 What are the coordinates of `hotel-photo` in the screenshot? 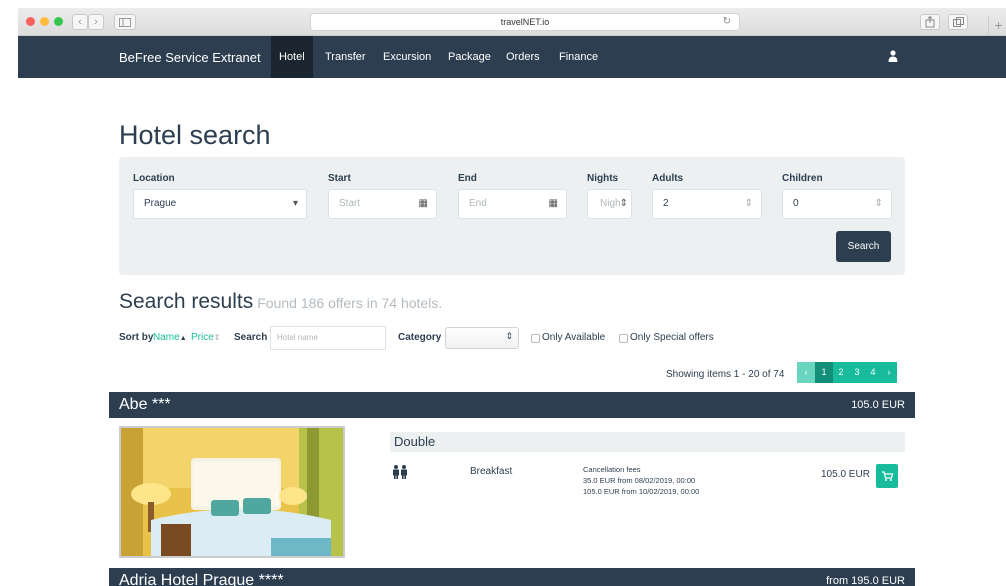 It's located at (232, 492).